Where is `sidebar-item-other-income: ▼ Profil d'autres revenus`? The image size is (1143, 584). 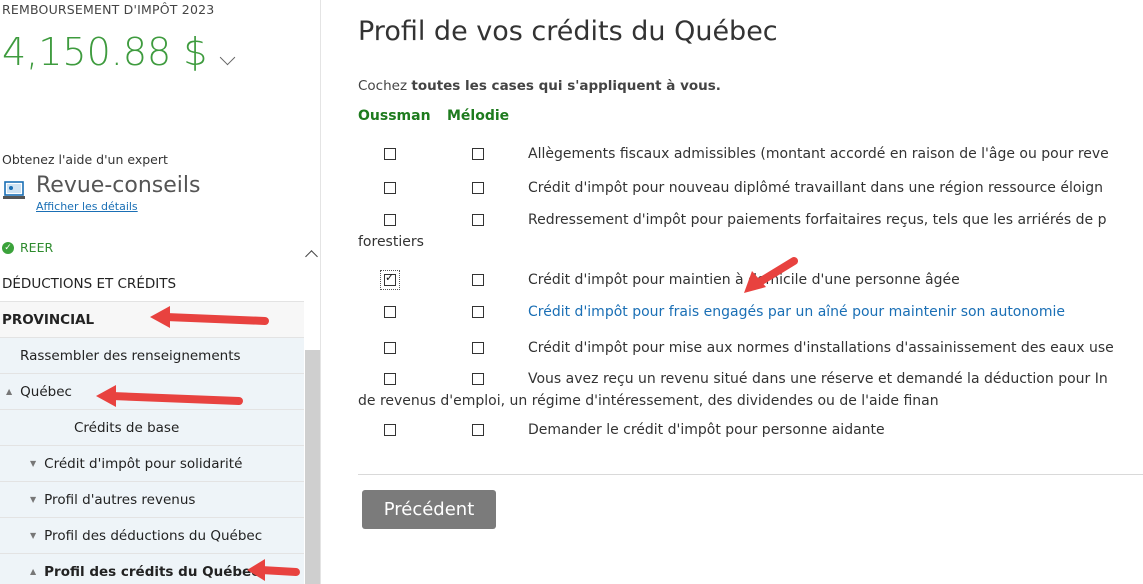
sidebar-item-other-income: ▼ Profil d'autres revenus is located at coordinates (152, 500).